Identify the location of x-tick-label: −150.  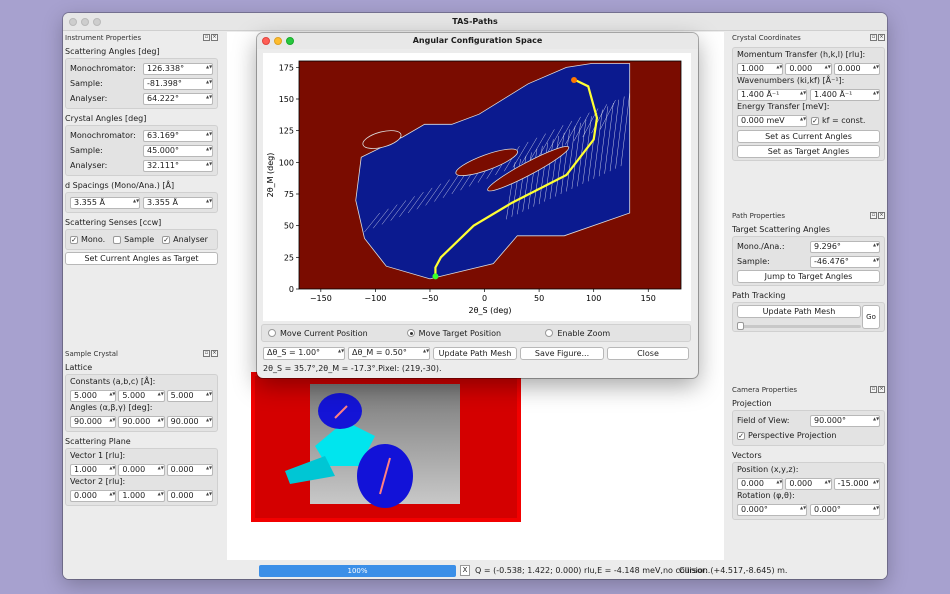
(321, 298).